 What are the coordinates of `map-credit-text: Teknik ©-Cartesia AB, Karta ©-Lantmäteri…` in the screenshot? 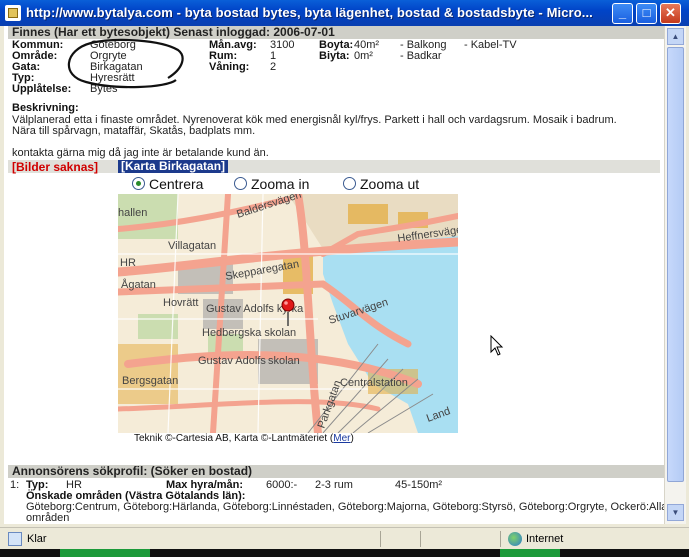 It's located at (234, 438).